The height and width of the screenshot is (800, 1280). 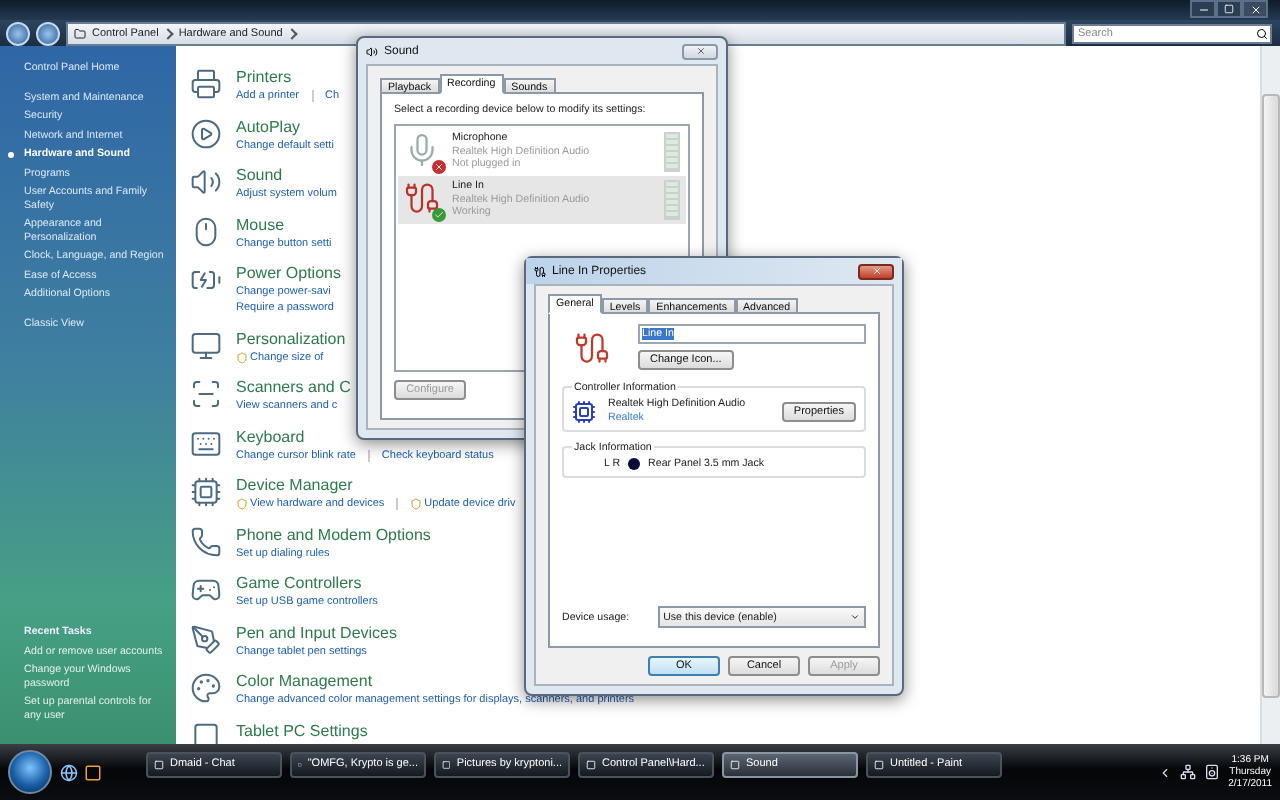 What do you see at coordinates (11, 155) in the screenshot?
I see `bullet-icon` at bounding box center [11, 155].